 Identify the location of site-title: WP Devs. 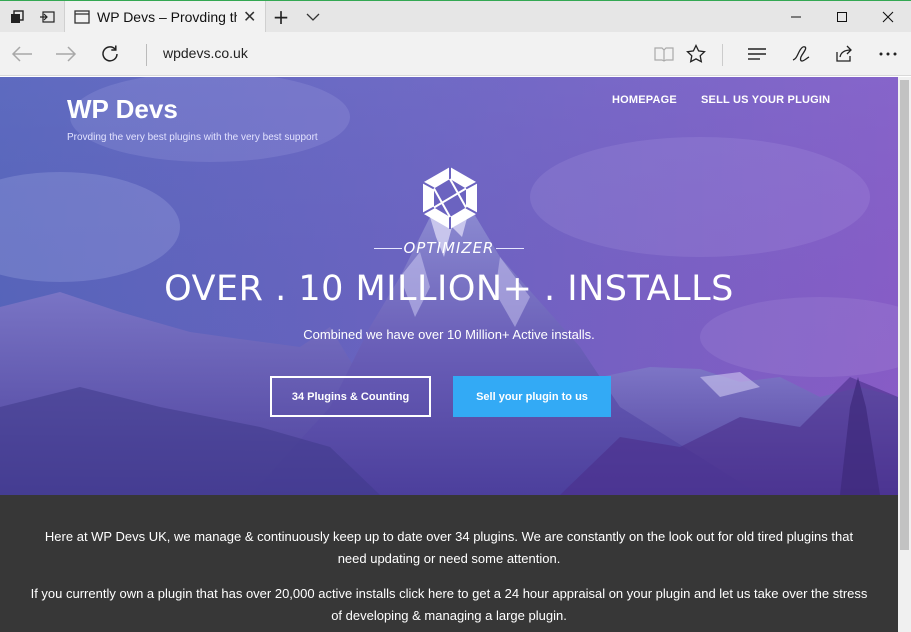
(122, 109).